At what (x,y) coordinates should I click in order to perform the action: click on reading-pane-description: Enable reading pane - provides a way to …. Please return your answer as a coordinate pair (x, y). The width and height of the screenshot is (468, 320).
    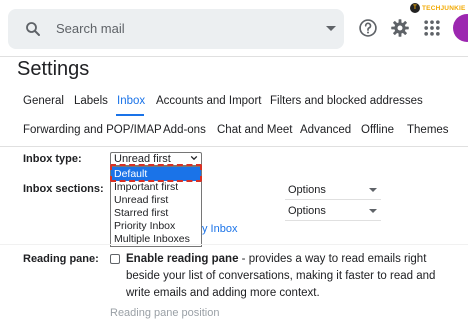
    Looking at the image, I should click on (294, 276).